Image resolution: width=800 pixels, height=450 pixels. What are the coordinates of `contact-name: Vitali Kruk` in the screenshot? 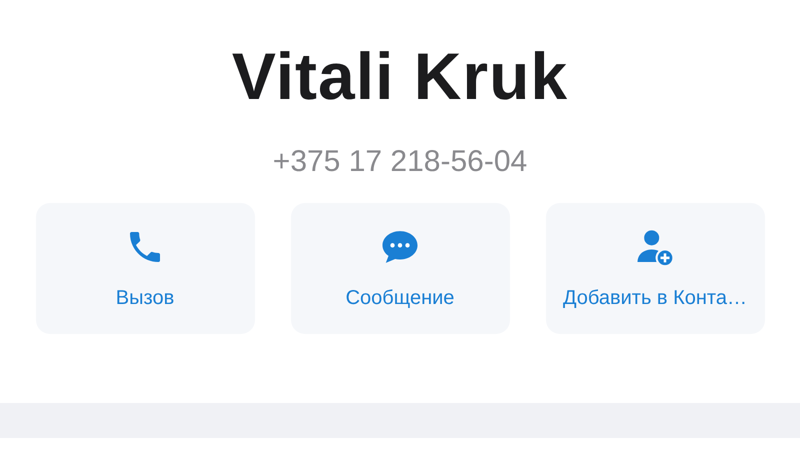 It's located at (400, 76).